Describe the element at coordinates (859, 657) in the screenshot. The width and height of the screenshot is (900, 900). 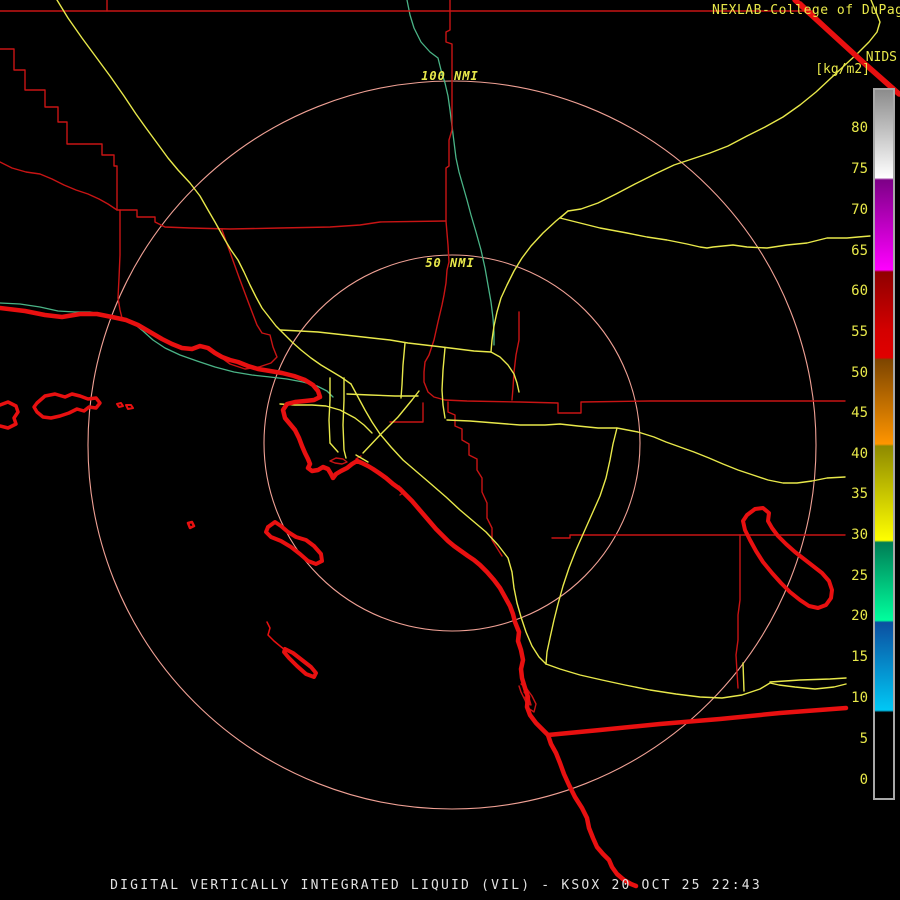
I see `colorbar-tick: 15` at that location.